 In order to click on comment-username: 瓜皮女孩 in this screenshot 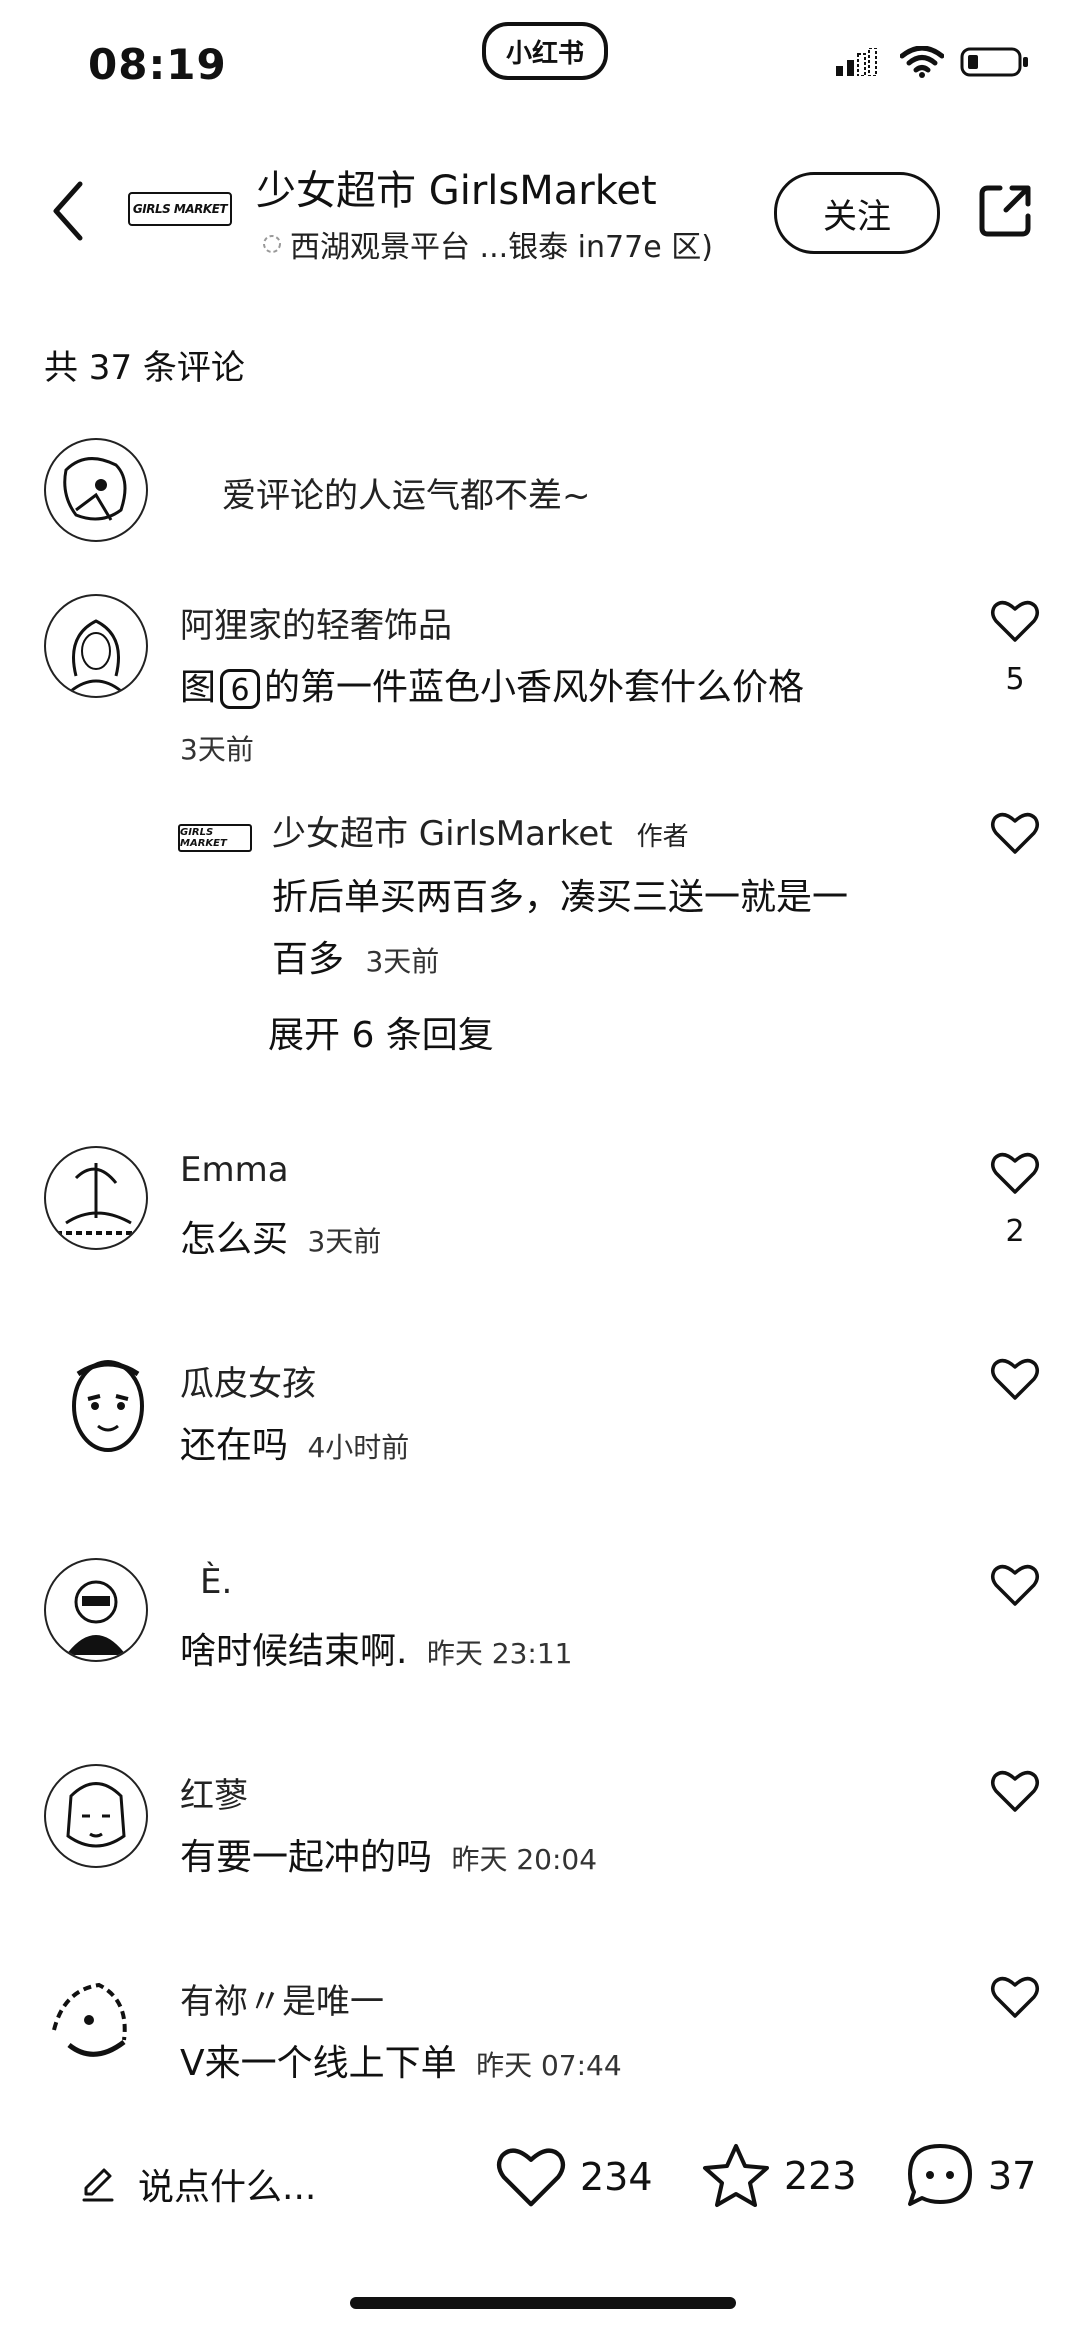, I will do `click(248, 1380)`.